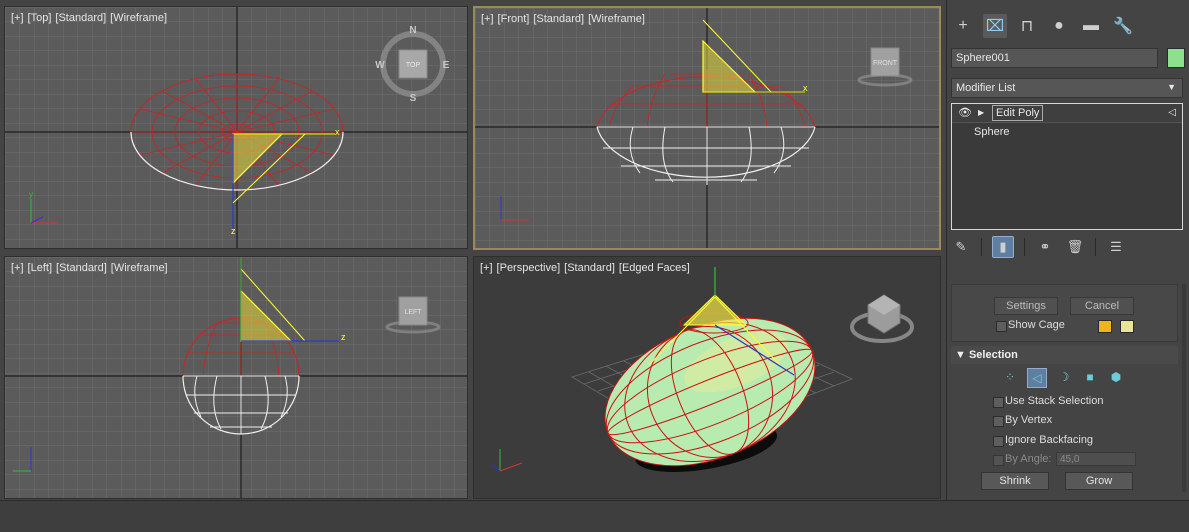 Image resolution: width=1189 pixels, height=532 pixels. Describe the element at coordinates (413, 65) in the screenshot. I see `svg-text: TOP` at that location.